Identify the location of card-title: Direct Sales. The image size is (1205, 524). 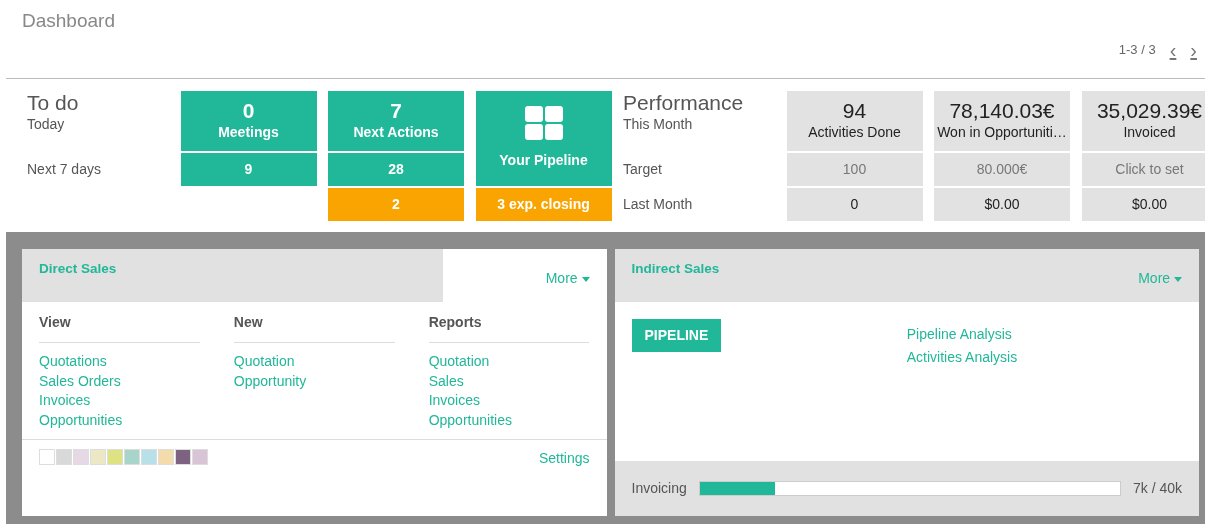
(232, 275).